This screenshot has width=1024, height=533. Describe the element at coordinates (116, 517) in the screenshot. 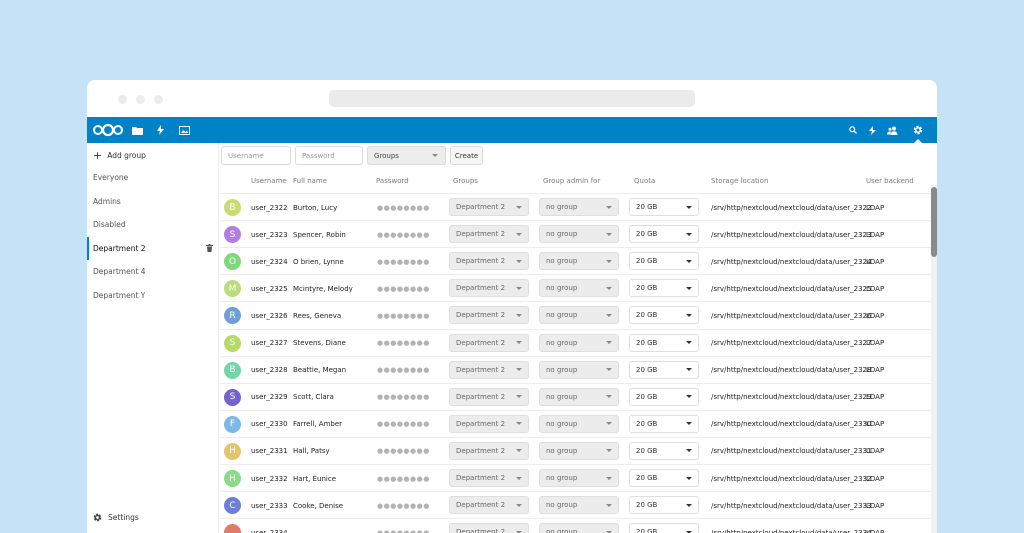

I see `sidebar-settings-button: Settings` at that location.